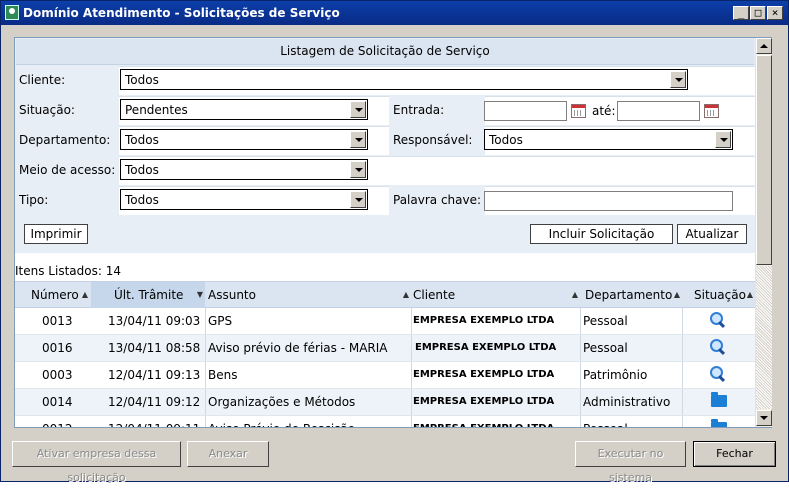 This screenshot has width=789, height=490. I want to click on sort-desc-icon: ▼, so click(199, 294).